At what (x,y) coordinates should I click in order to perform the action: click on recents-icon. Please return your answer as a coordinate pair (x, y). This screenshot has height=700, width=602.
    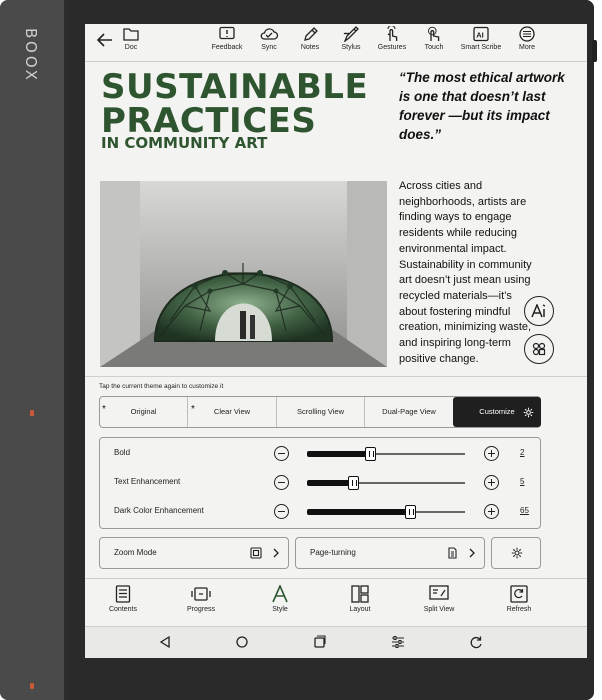
    Looking at the image, I should click on (320, 642).